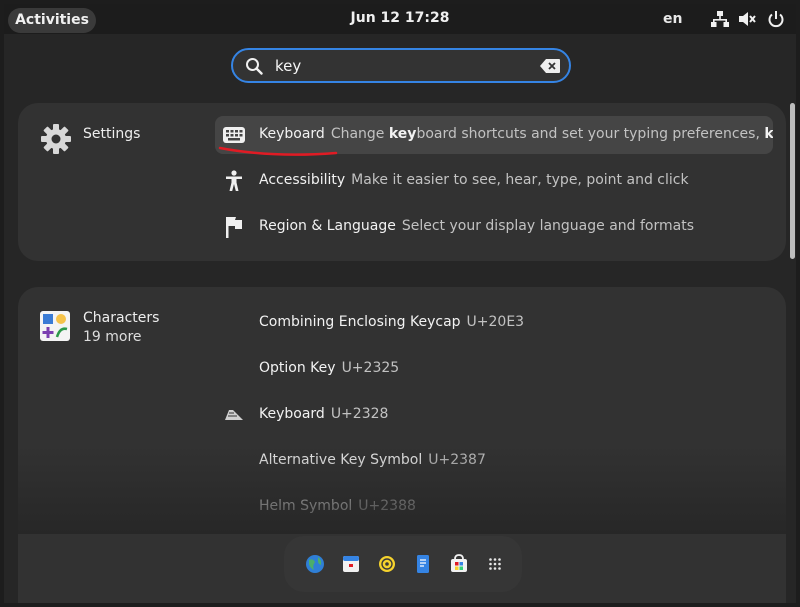 The image size is (800, 607). What do you see at coordinates (400, 19) in the screenshot?
I see `top-bar: Activities Jun 12 17:28 en` at bounding box center [400, 19].